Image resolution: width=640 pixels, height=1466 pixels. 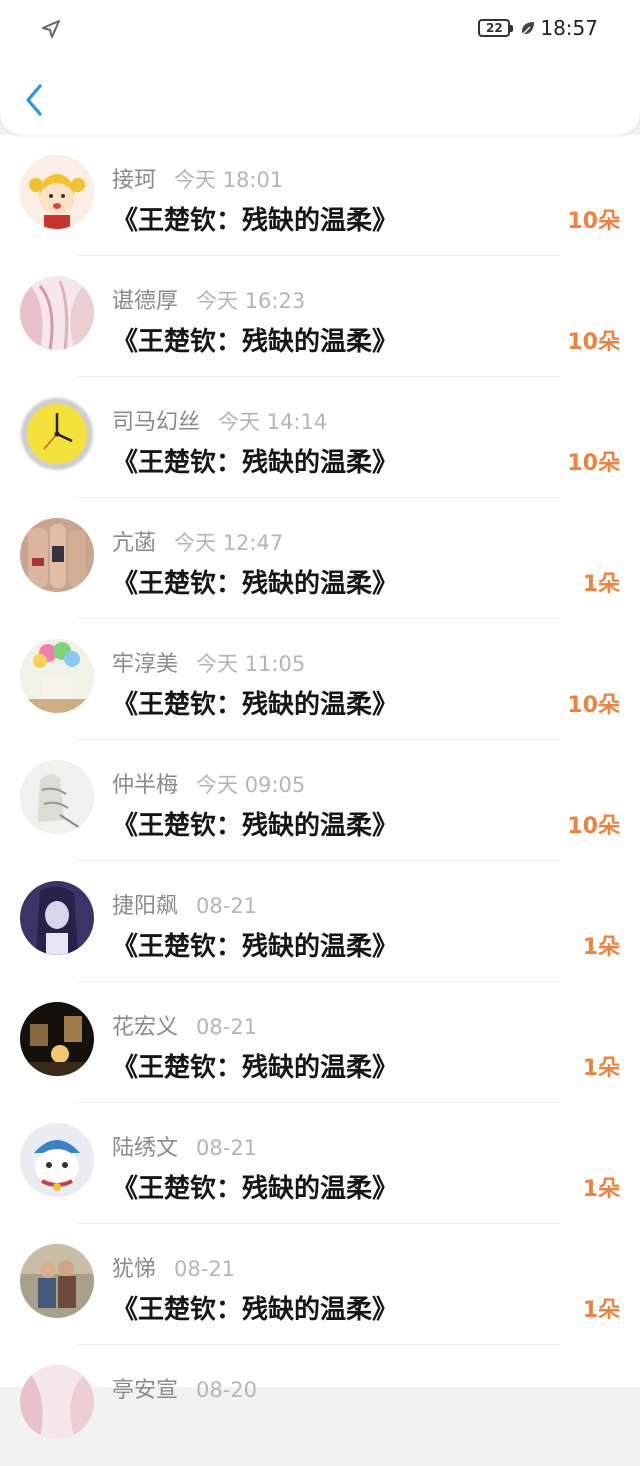 I want to click on sender-name: 仲半梅, so click(x=145, y=783).